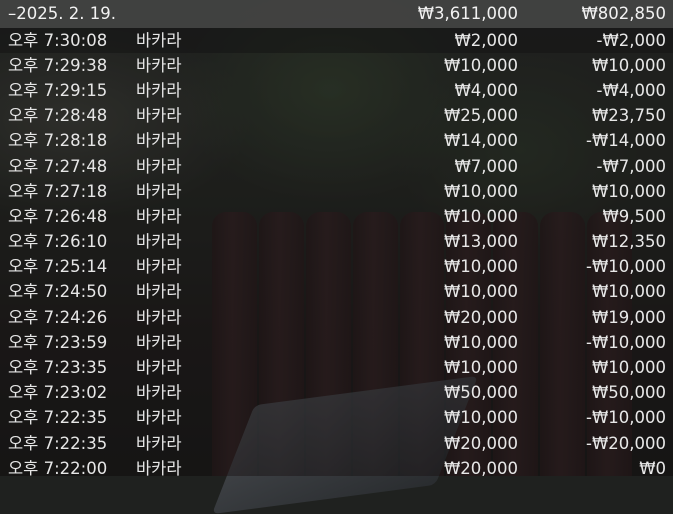 Image resolution: width=673 pixels, height=514 pixels. Describe the element at coordinates (336, 317) in the screenshot. I see `history-row: 오후 7:24:26 바카라 ₩20,000 ₩19,000` at that location.